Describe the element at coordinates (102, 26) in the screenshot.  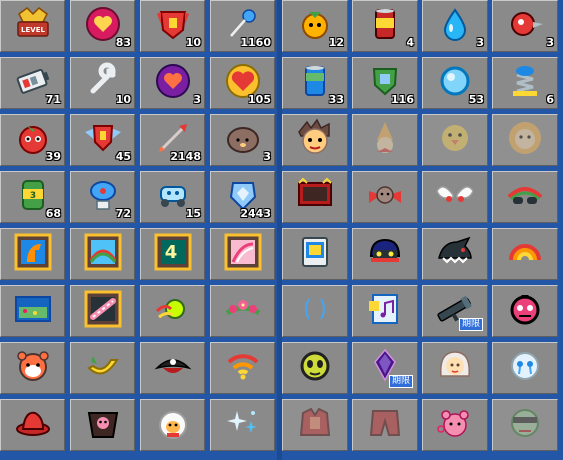
I see `inventory-slot-pink-heart-coin: 83` at that location.